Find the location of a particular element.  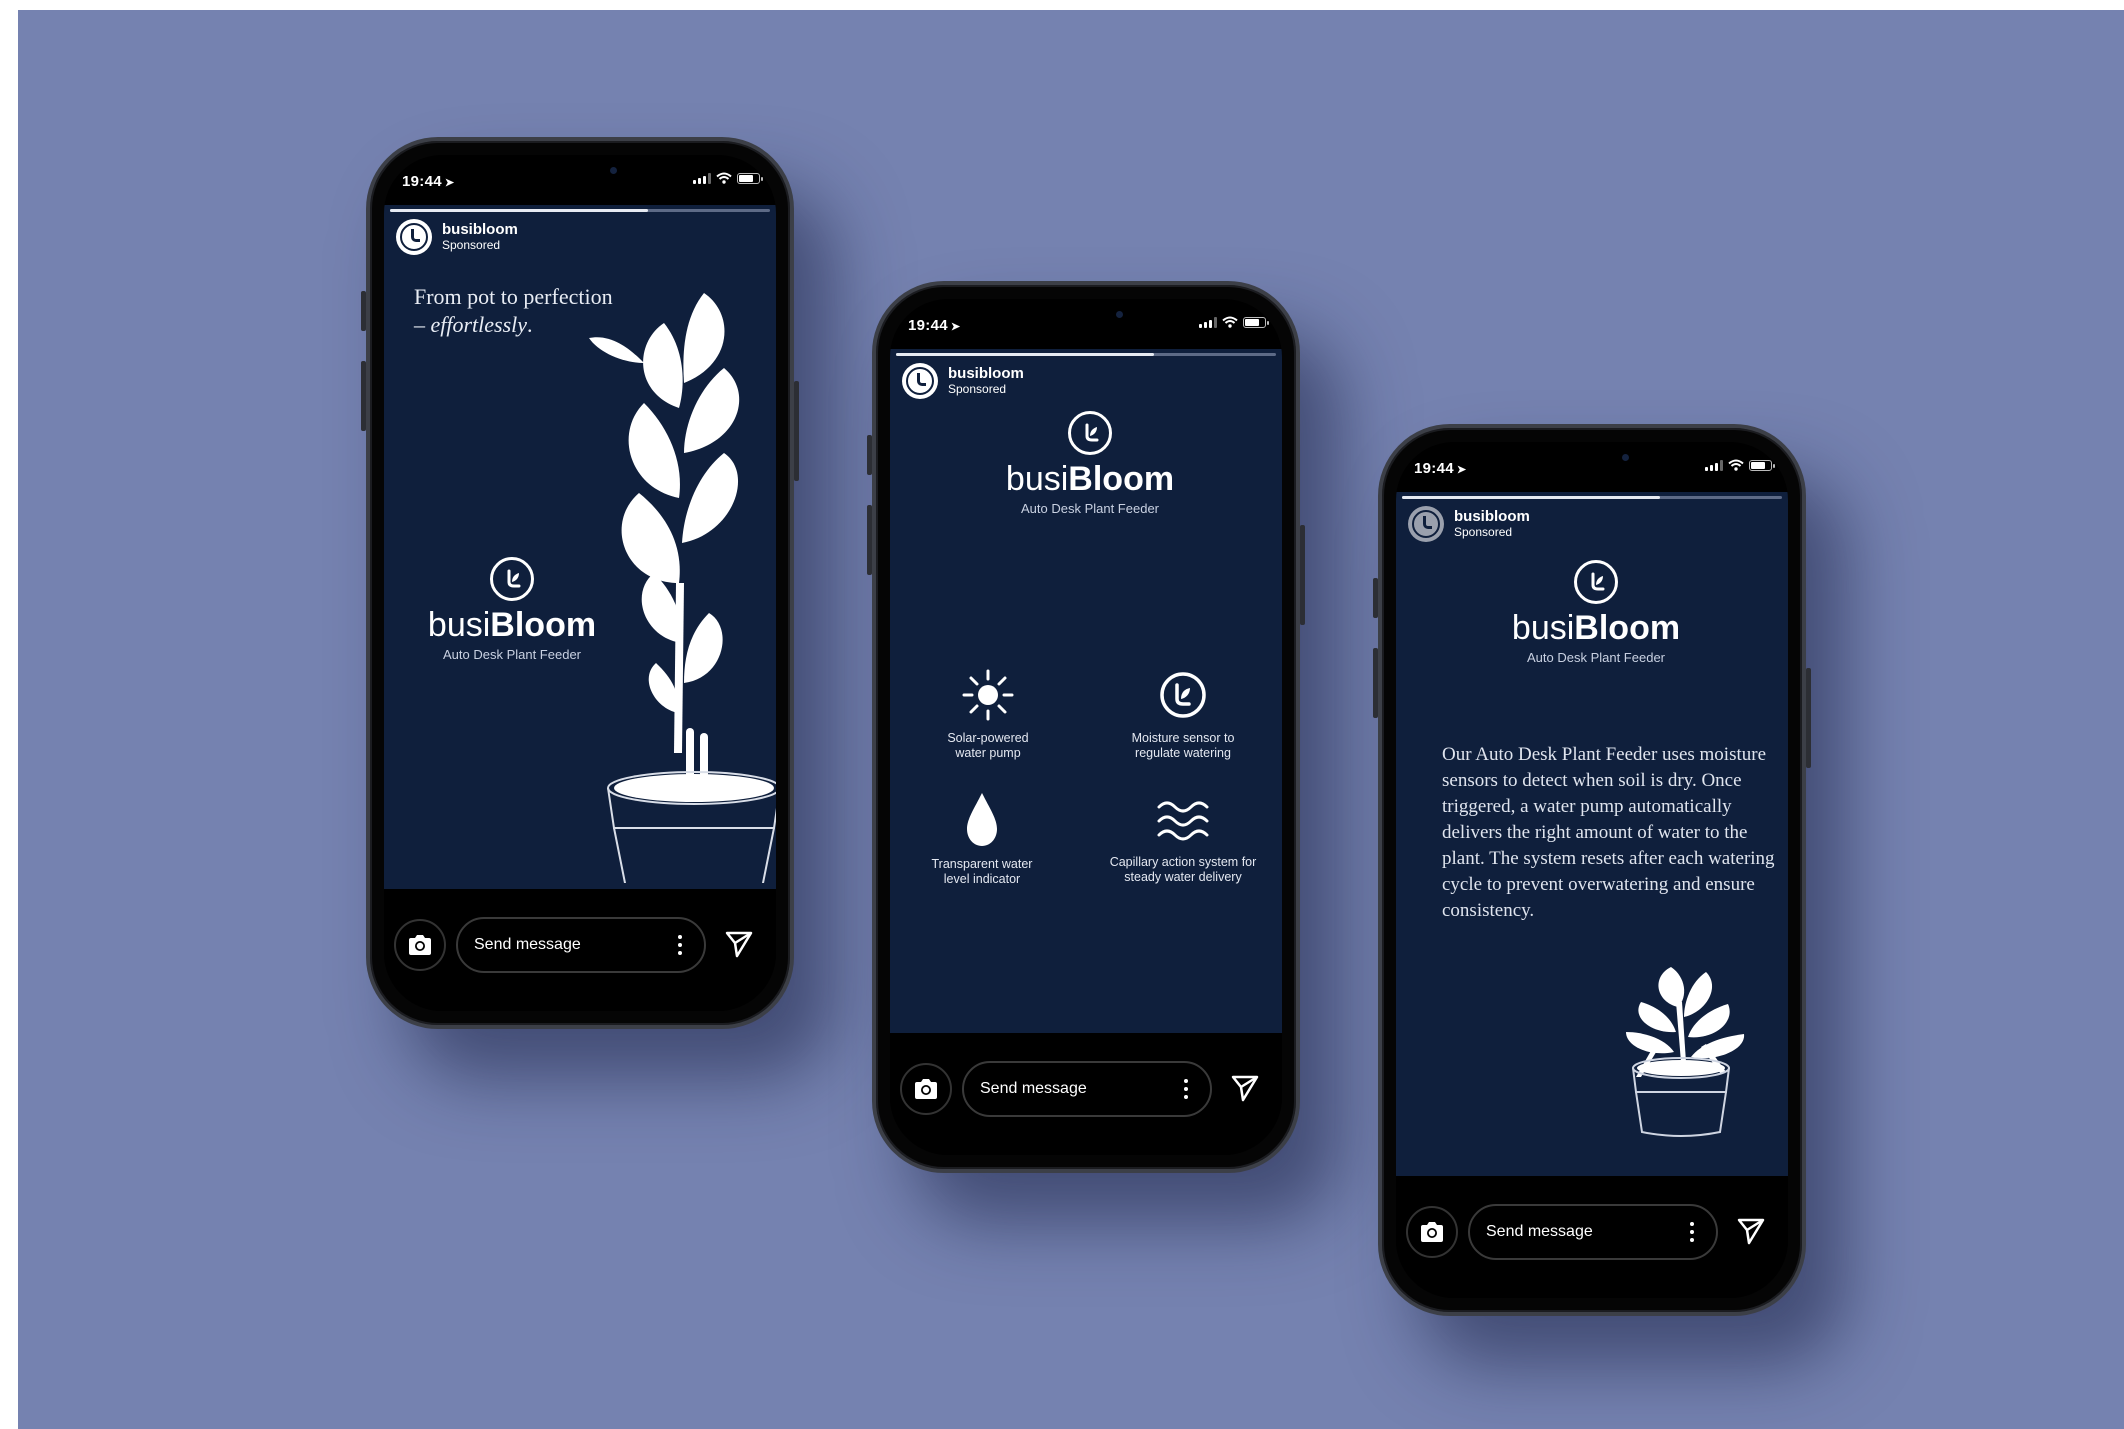

potted-plant-illustration is located at coordinates (1685, 1052).